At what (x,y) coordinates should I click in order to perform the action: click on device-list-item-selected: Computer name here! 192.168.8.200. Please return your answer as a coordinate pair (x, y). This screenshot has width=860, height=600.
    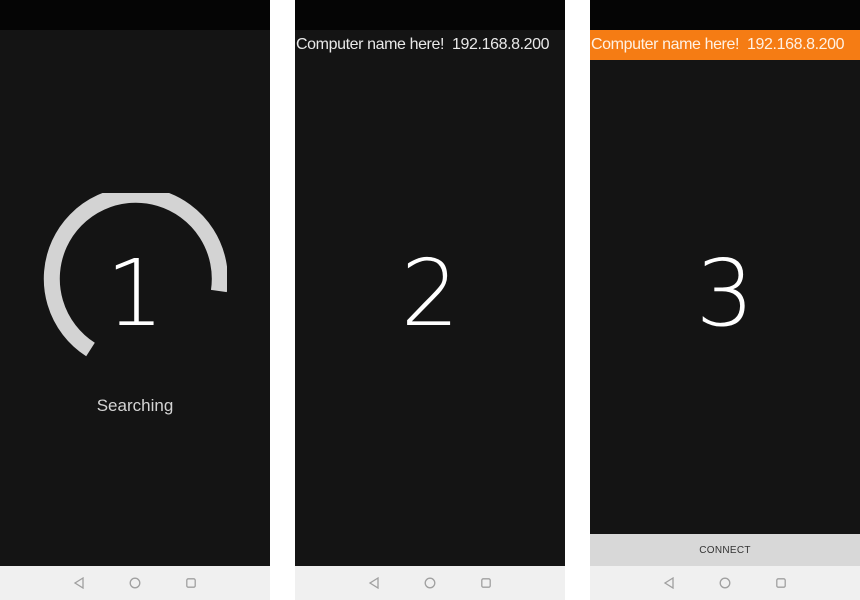
    Looking at the image, I should click on (725, 45).